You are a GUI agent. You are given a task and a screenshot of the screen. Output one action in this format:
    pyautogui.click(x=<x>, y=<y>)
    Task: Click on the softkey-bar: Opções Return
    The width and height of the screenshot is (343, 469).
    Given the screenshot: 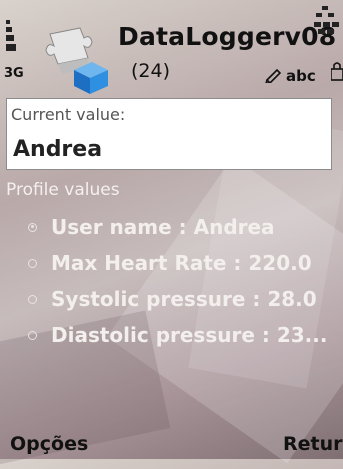 What is the action you would take?
    pyautogui.click(x=171, y=439)
    